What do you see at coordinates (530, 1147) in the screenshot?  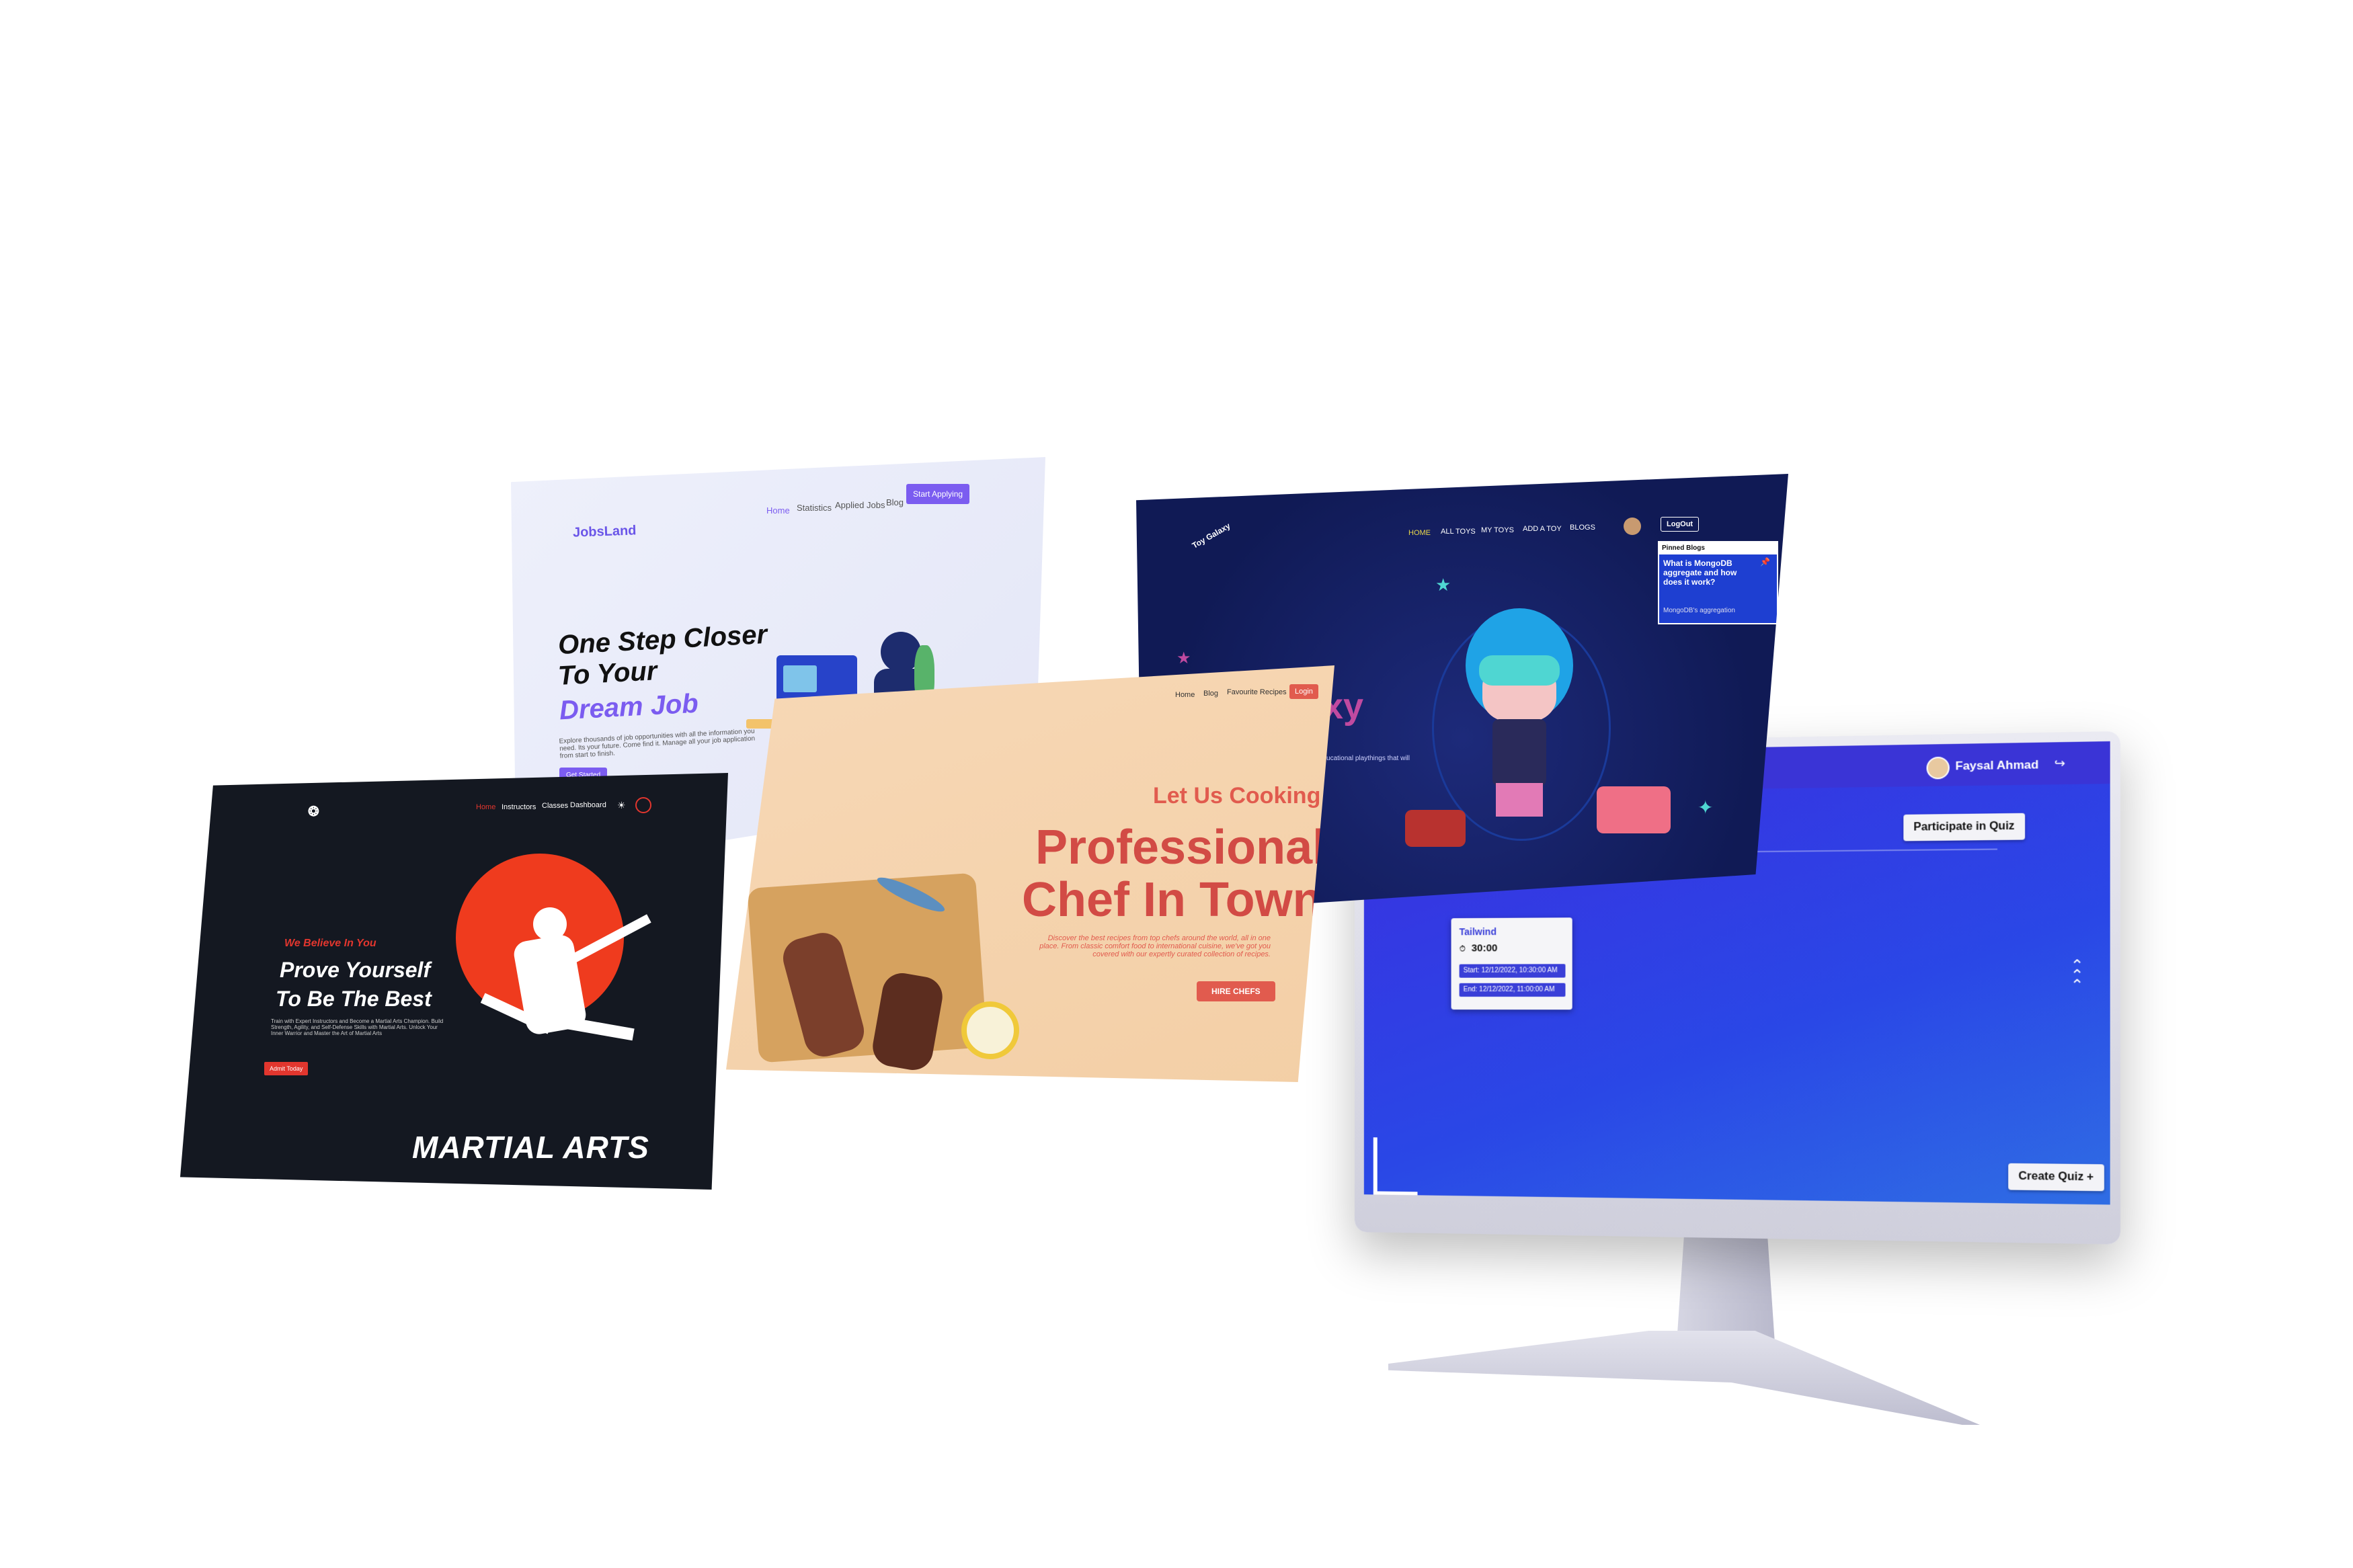 I see `martial-arts-logo-text: MARTIAL ARTS` at bounding box center [530, 1147].